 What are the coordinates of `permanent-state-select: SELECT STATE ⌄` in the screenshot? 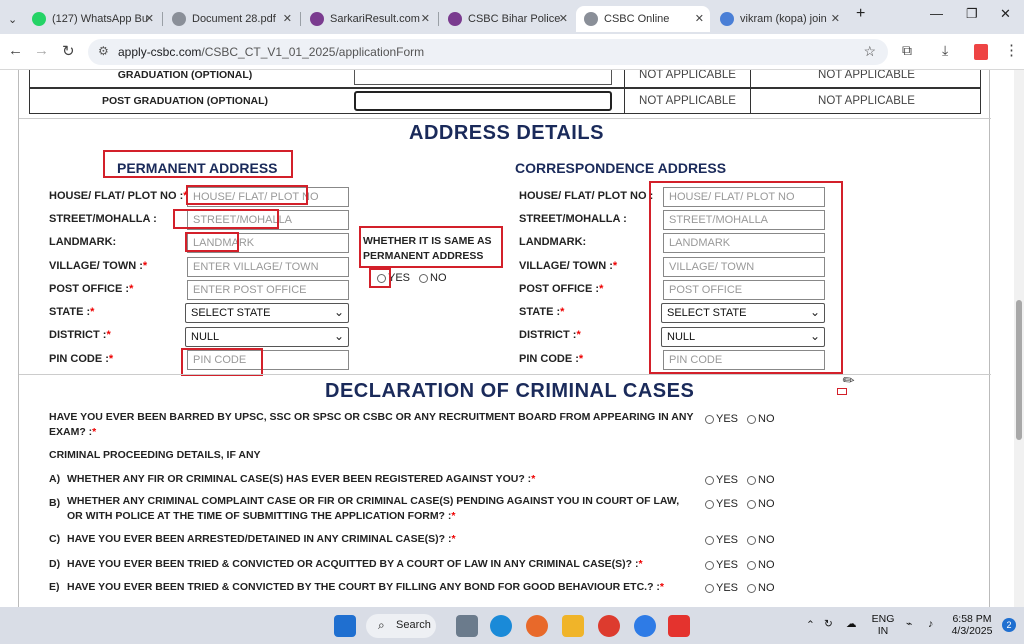 It's located at (267, 313).